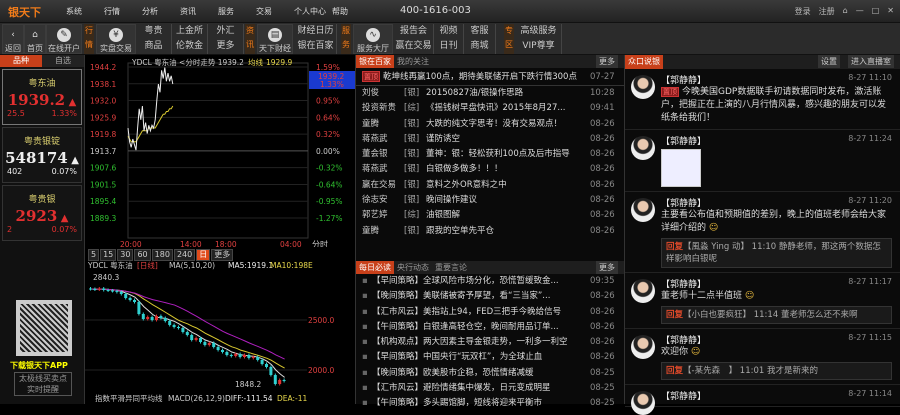 This screenshot has width=900, height=415. Describe the element at coordinates (490, 357) in the screenshot. I see `daily-row: ▪ 【早间策略】中国央行“玩双杠”，为全球止血 08-26` at that location.